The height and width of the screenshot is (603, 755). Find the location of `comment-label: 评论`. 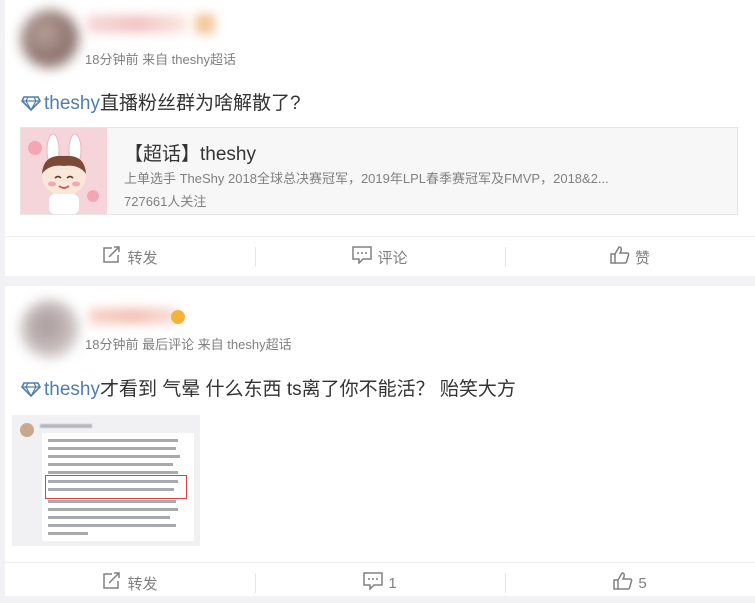

comment-label: 评论 is located at coordinates (392, 258).